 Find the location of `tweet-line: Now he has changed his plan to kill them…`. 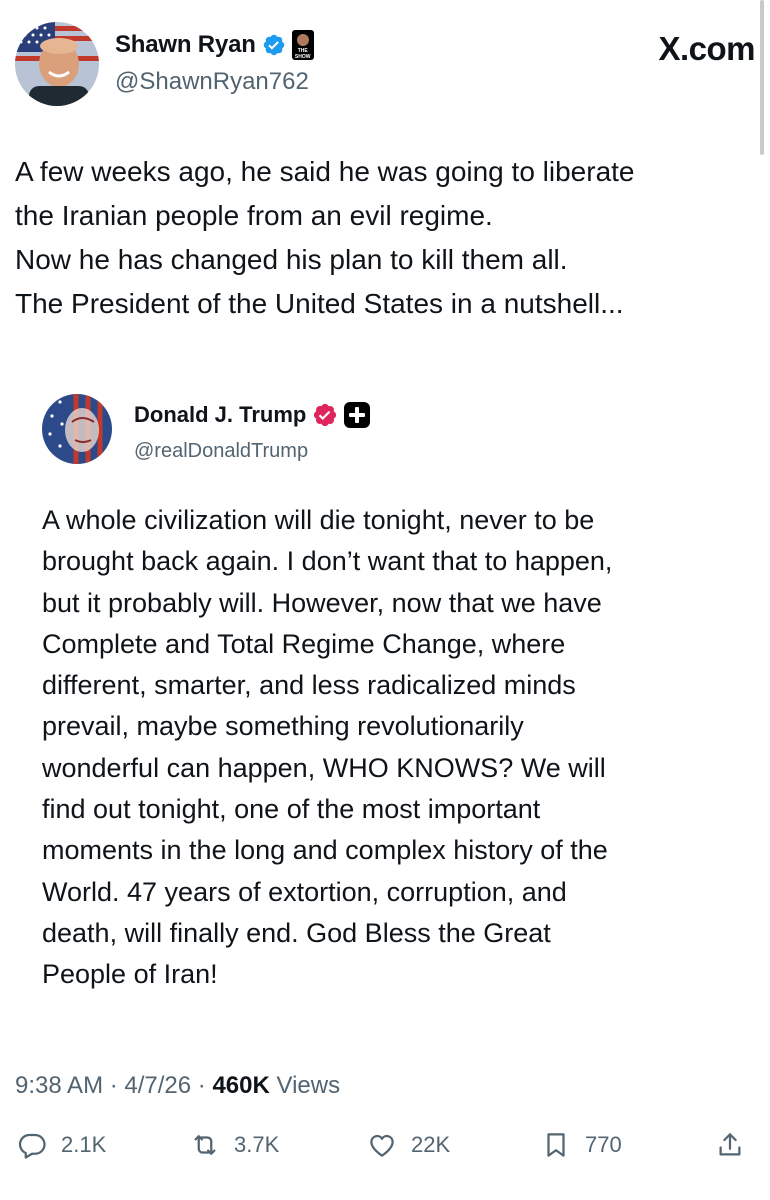

tweet-line: Now he has changed his plan to kill them… is located at coordinates (291, 259).